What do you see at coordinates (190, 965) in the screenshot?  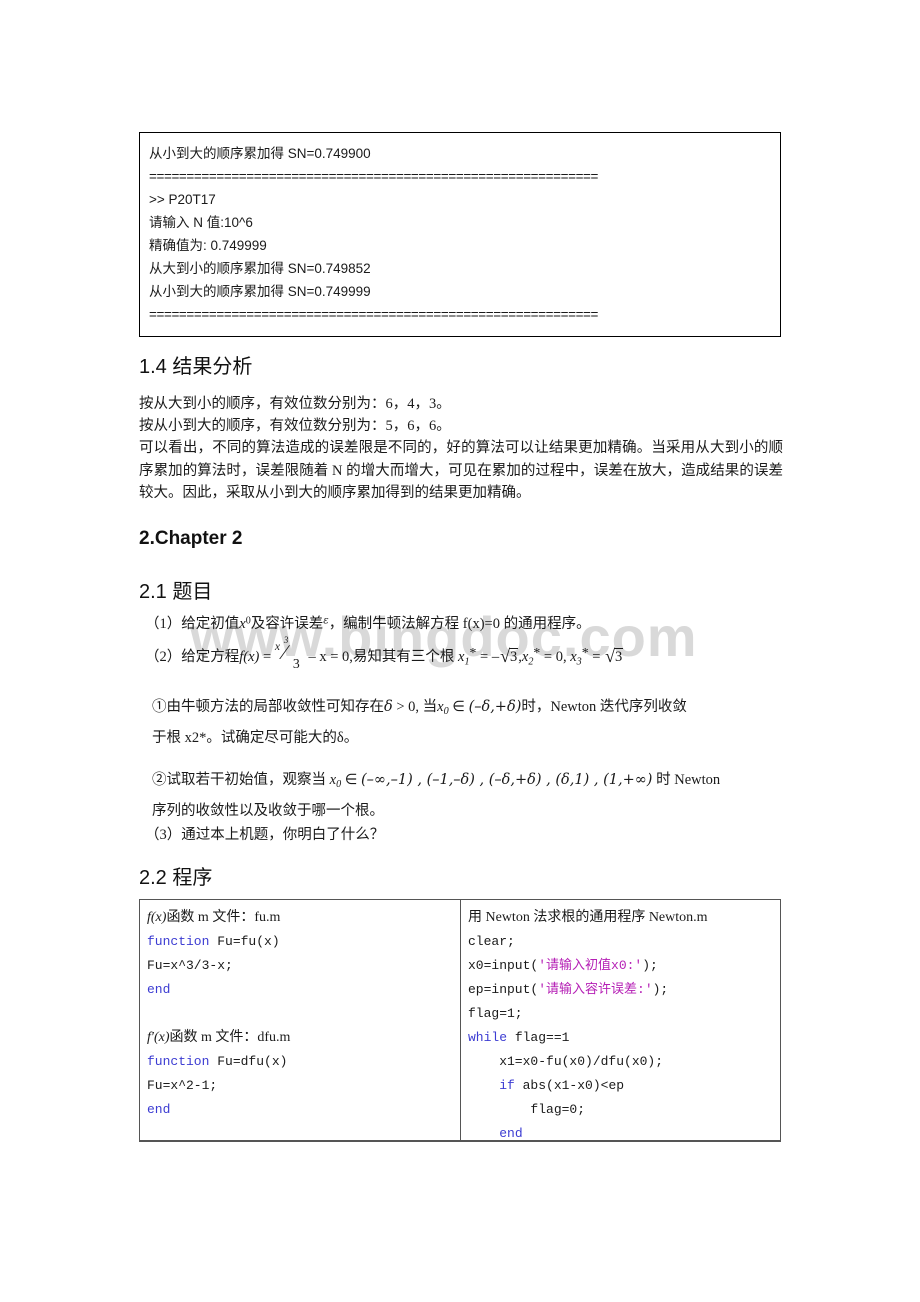 I see `code-line: Fu=x^3/3-x;` at bounding box center [190, 965].